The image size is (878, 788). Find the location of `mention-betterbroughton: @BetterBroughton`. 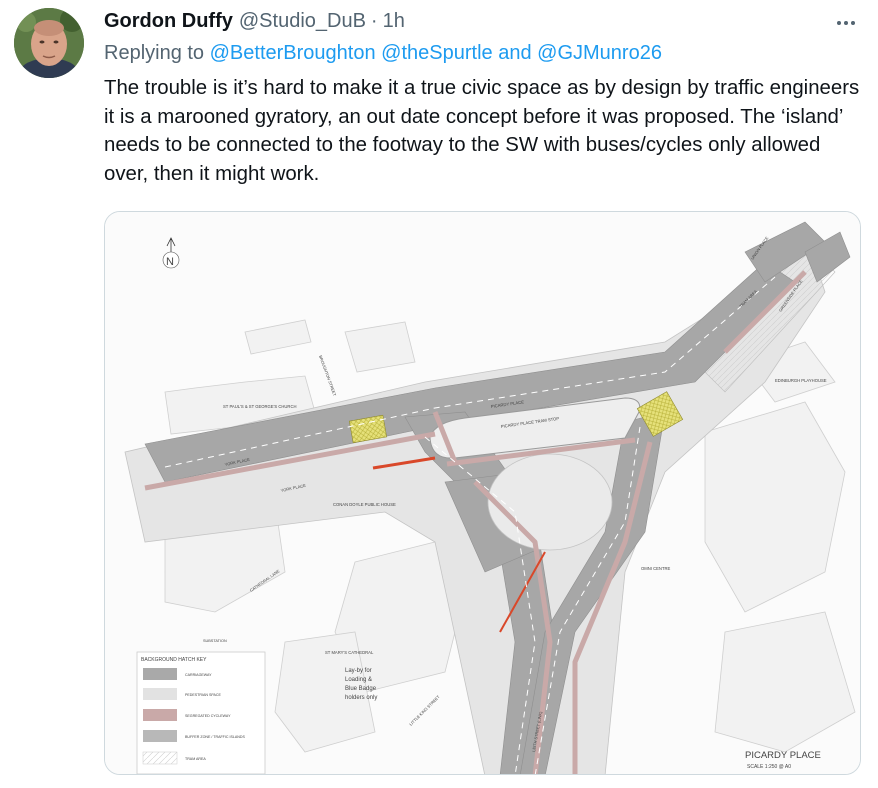

mention-betterbroughton: @BetterBroughton is located at coordinates (293, 53).